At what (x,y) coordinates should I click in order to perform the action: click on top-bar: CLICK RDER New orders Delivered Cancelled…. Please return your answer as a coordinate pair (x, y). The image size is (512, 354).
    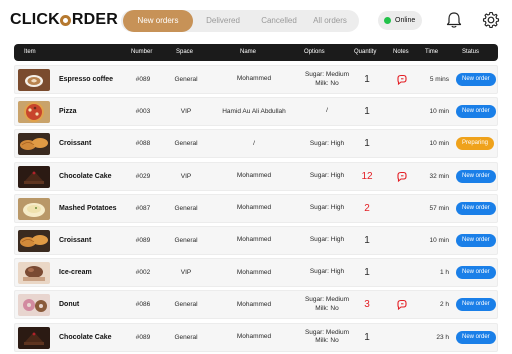
    Looking at the image, I should click on (256, 21).